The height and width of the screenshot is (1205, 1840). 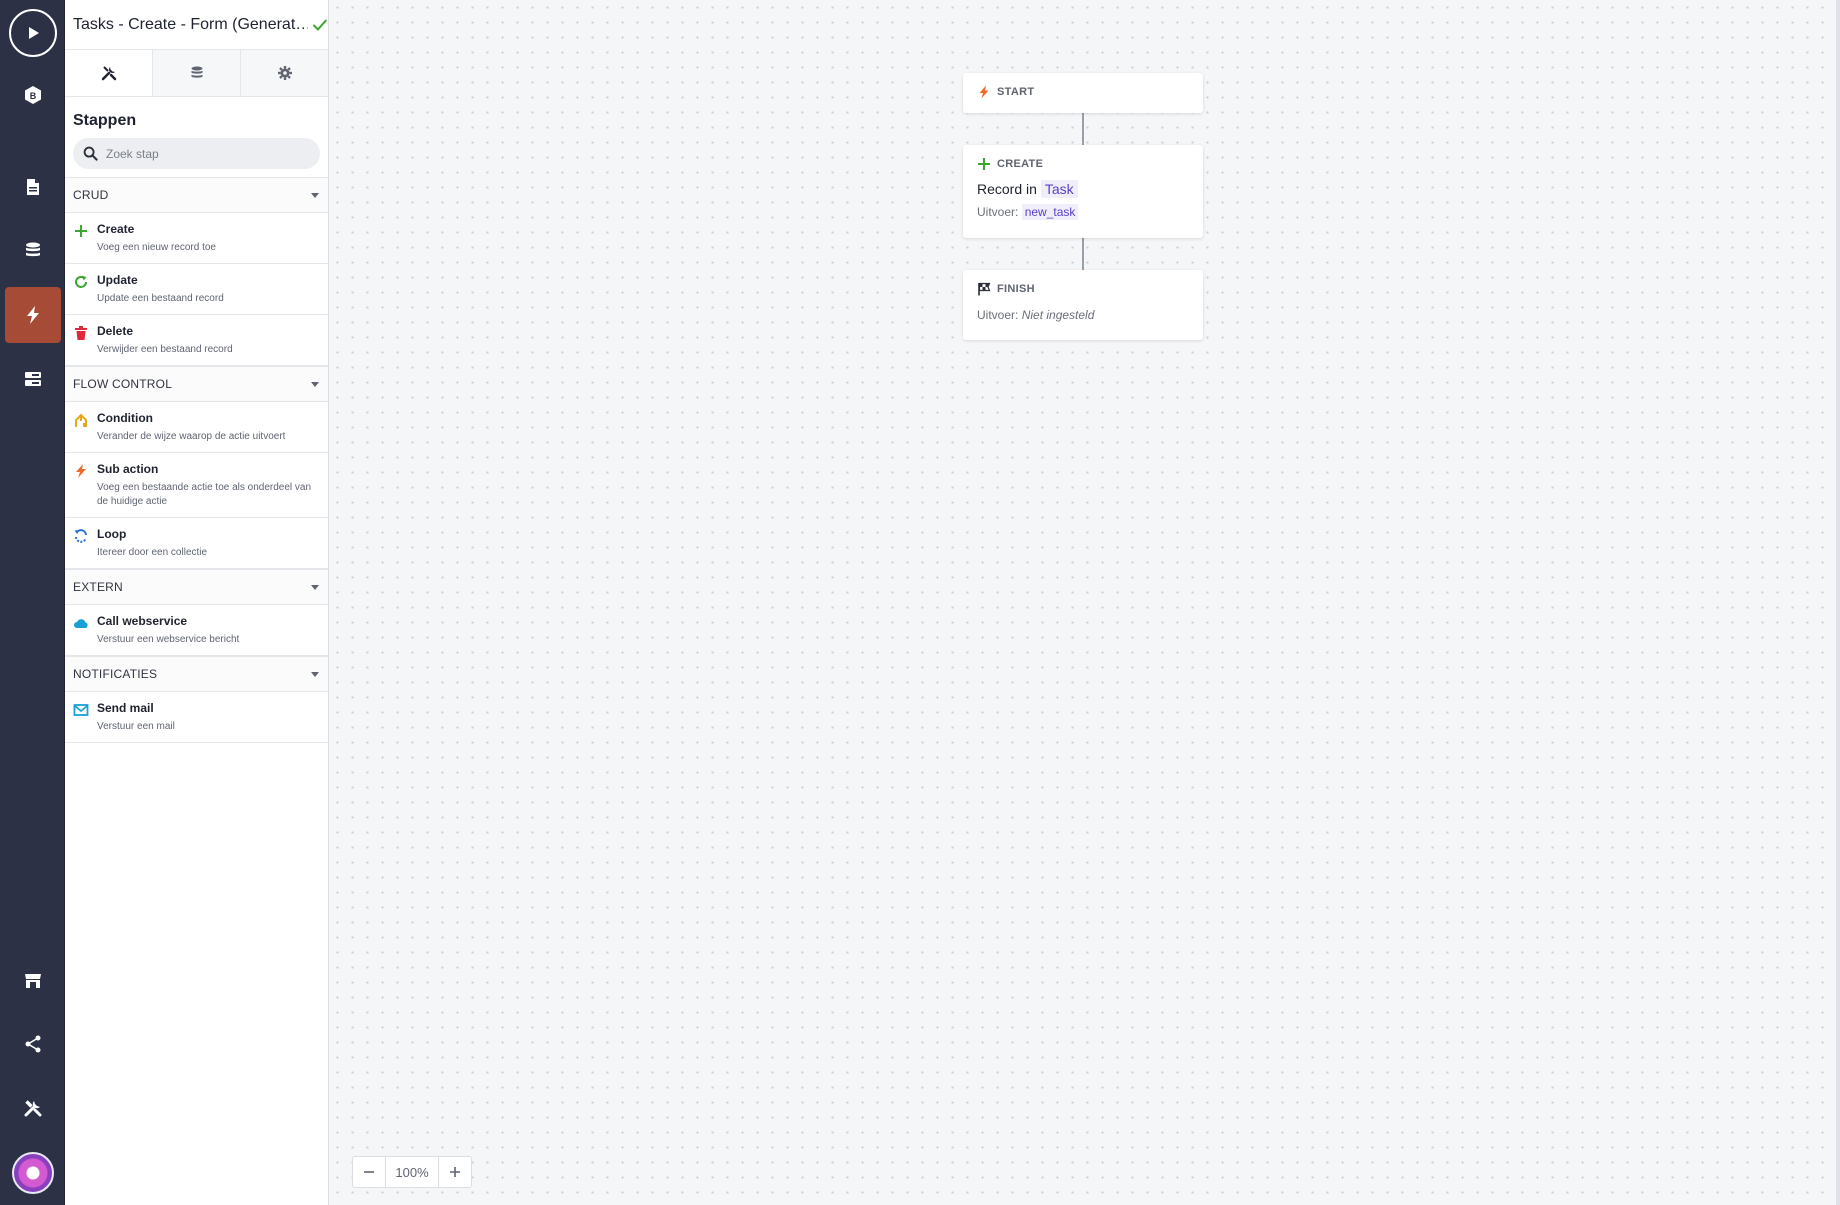 What do you see at coordinates (196, 384) in the screenshot?
I see `group-flow-control: FLOW CONTROL` at bounding box center [196, 384].